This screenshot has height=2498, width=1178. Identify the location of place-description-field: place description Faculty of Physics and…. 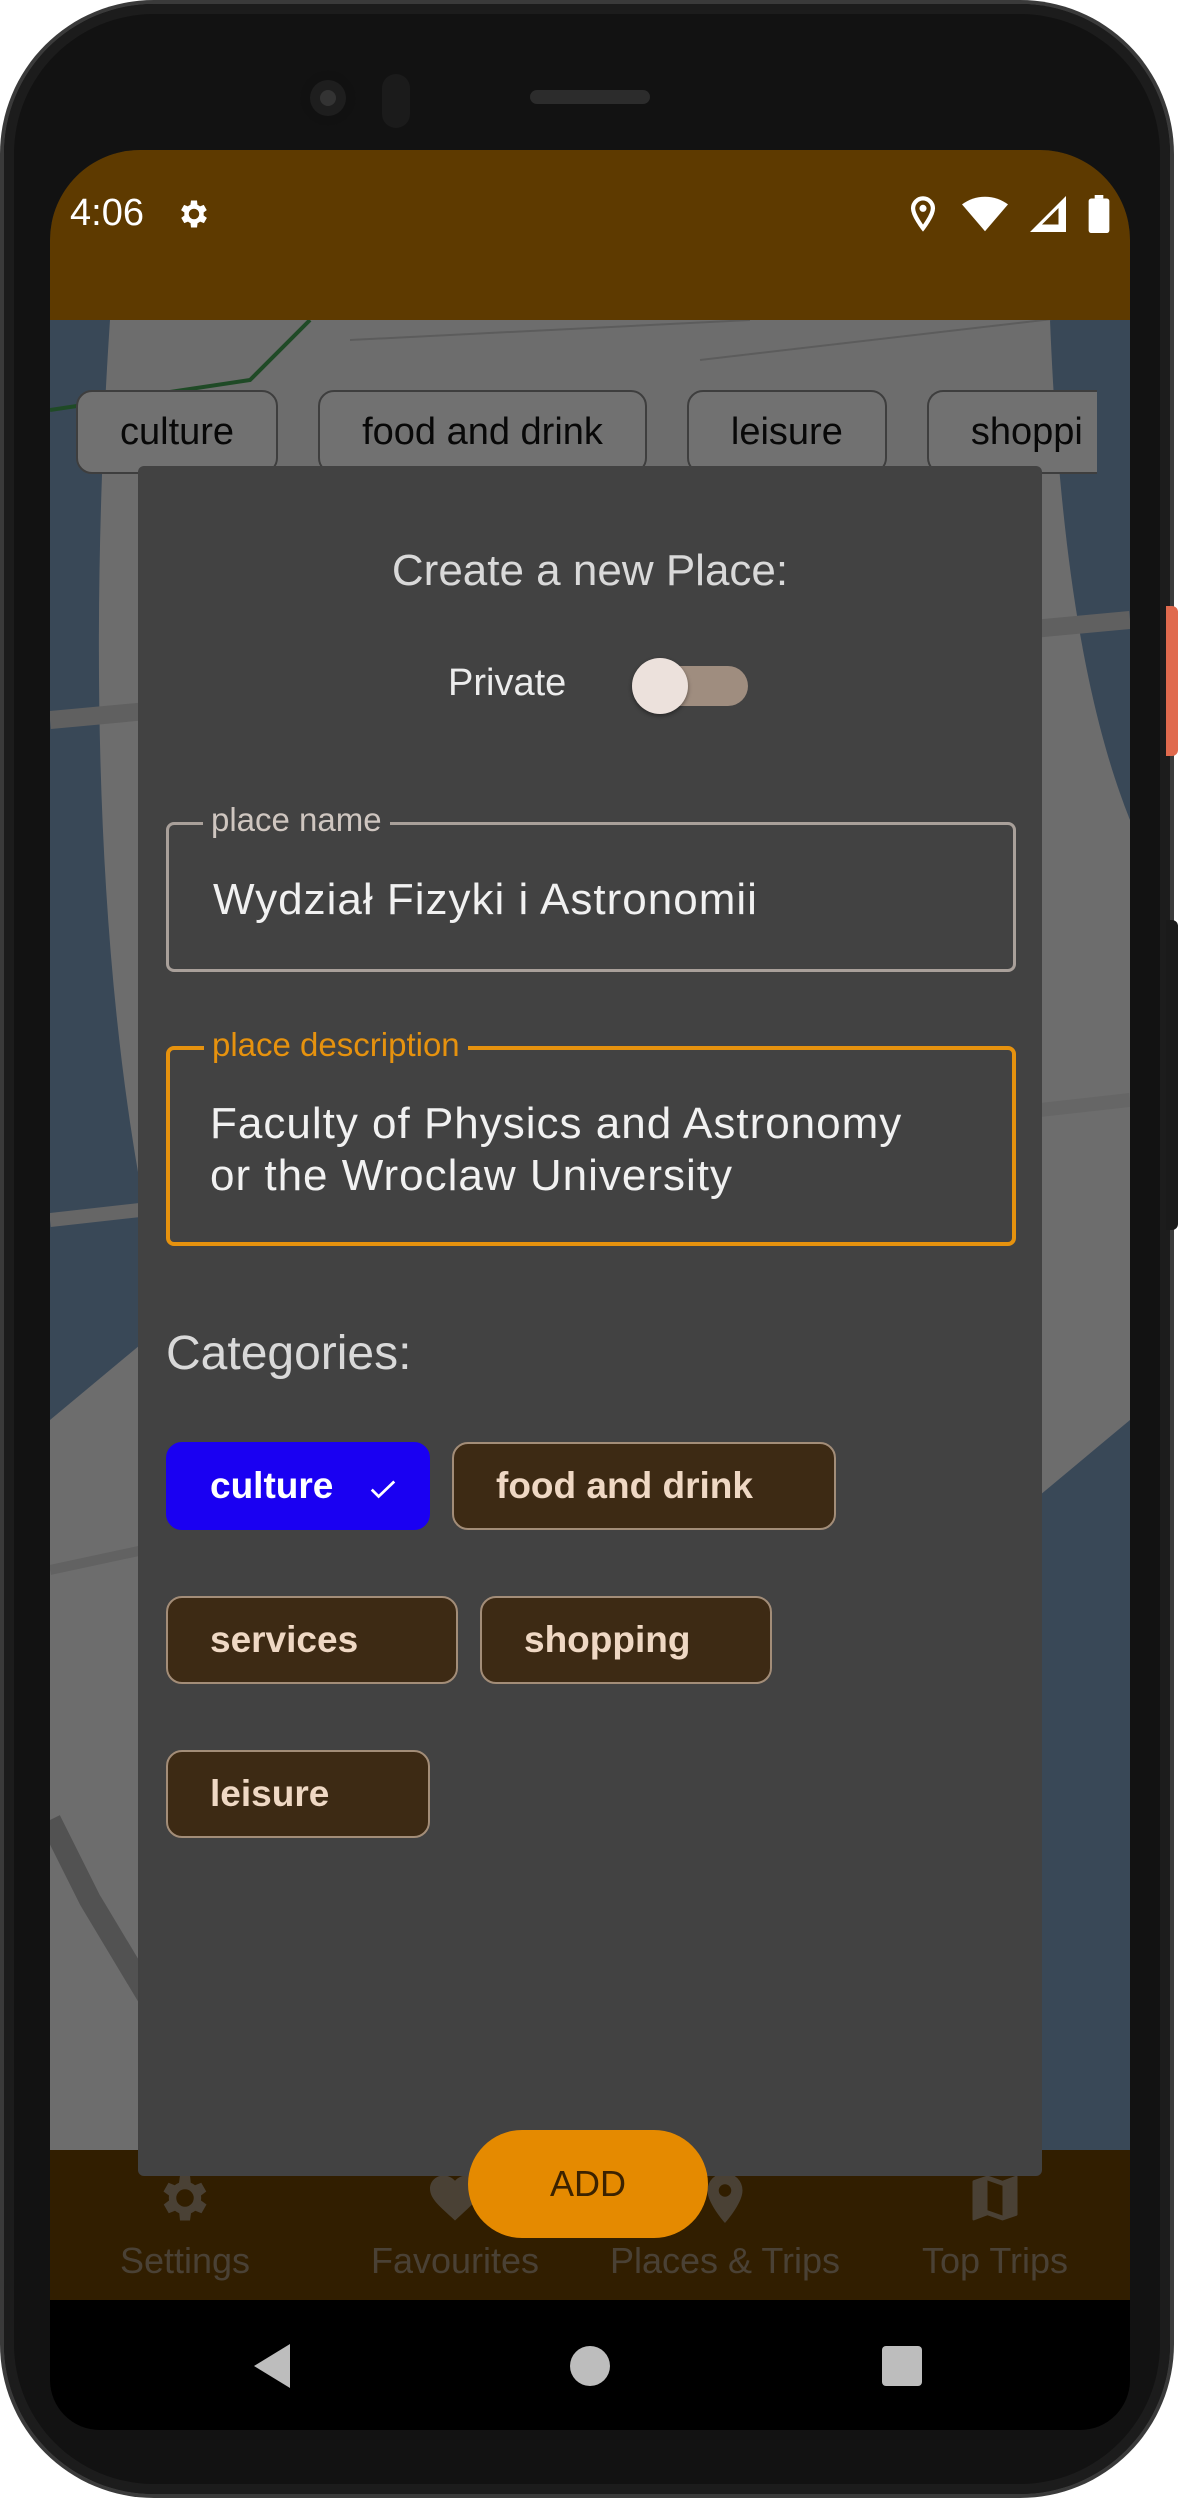
(591, 1136).